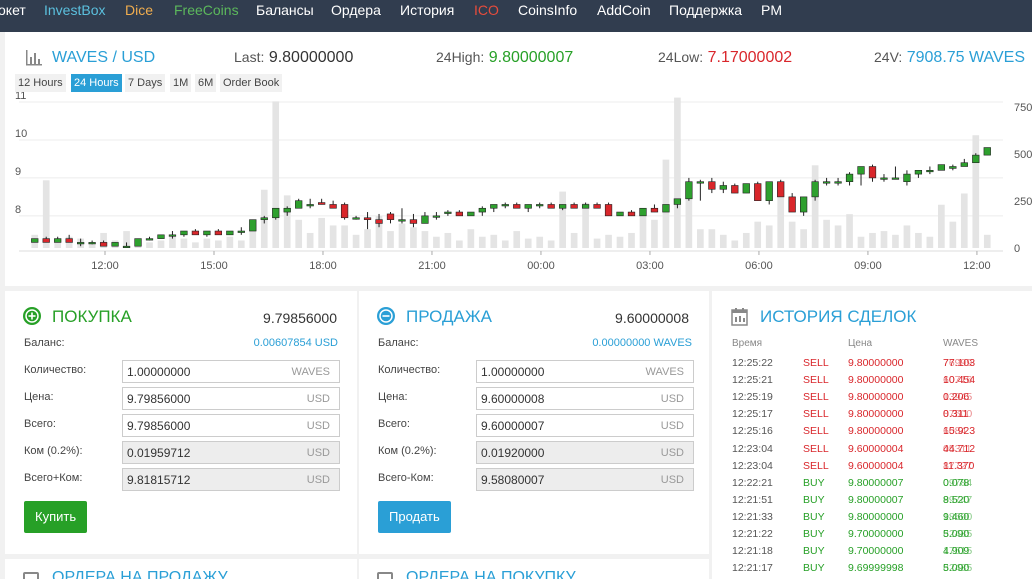 This screenshot has height=579, width=1032. What do you see at coordinates (585, 398) in the screenshot?
I see `sell-price-input: 9.60000008 USD` at bounding box center [585, 398].